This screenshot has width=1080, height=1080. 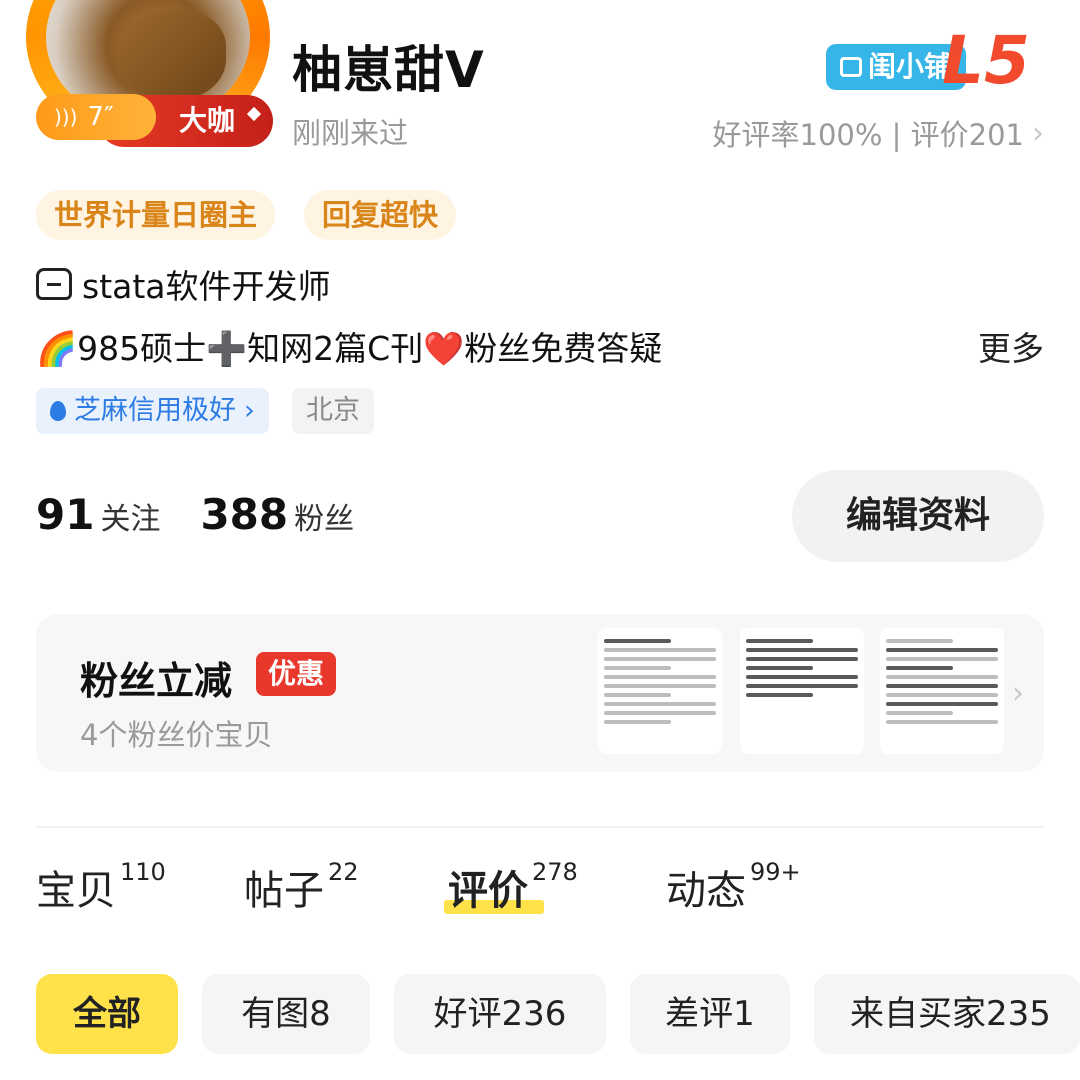 What do you see at coordinates (76, 891) in the screenshot?
I see `tab-label: 宝贝` at bounding box center [76, 891].